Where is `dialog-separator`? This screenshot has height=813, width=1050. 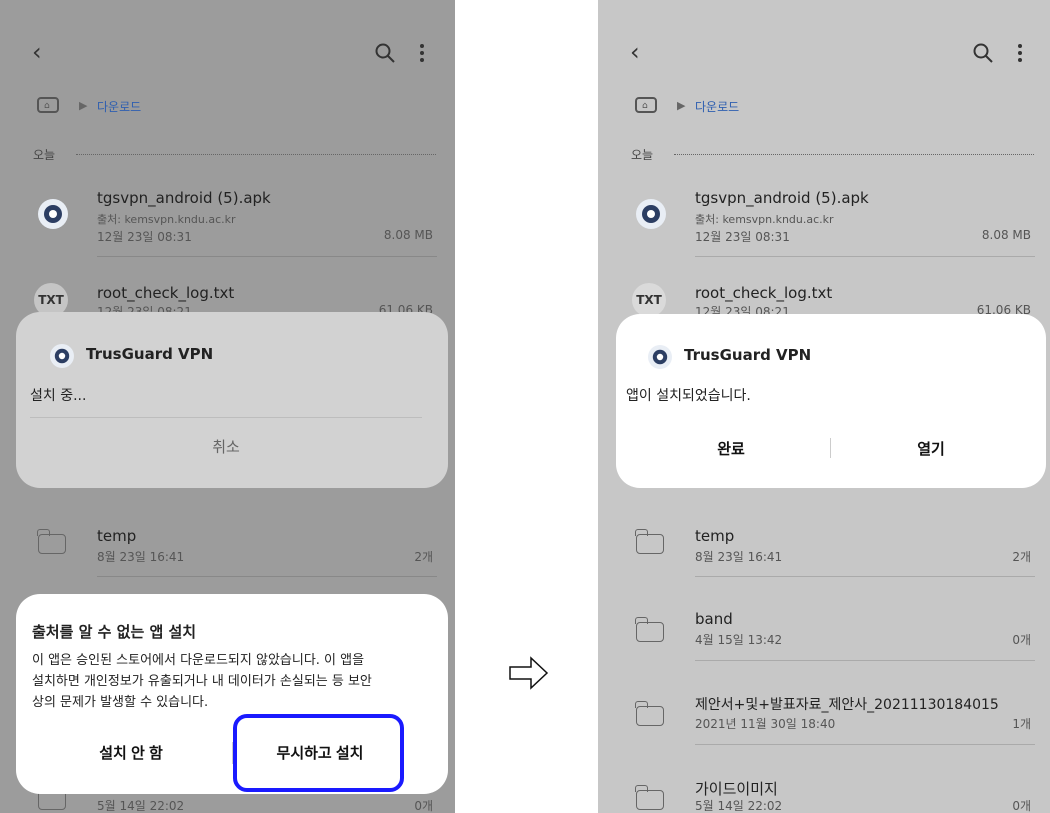
dialog-separator is located at coordinates (226, 417).